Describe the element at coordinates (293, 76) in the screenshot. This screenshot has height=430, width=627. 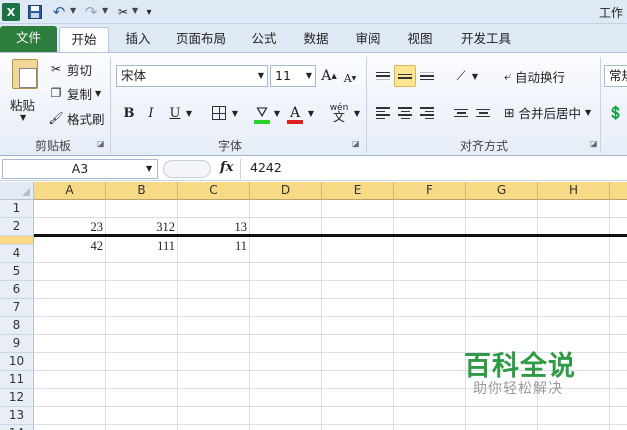
I see `font-size-select: 11 ▼` at that location.